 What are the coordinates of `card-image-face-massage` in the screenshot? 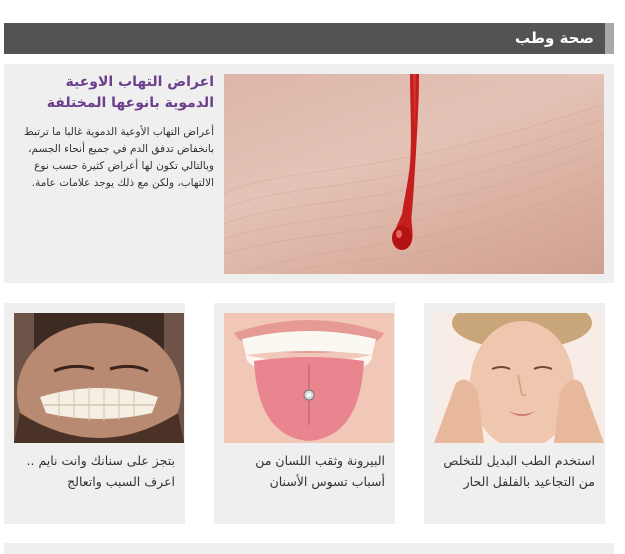 It's located at (519, 378).